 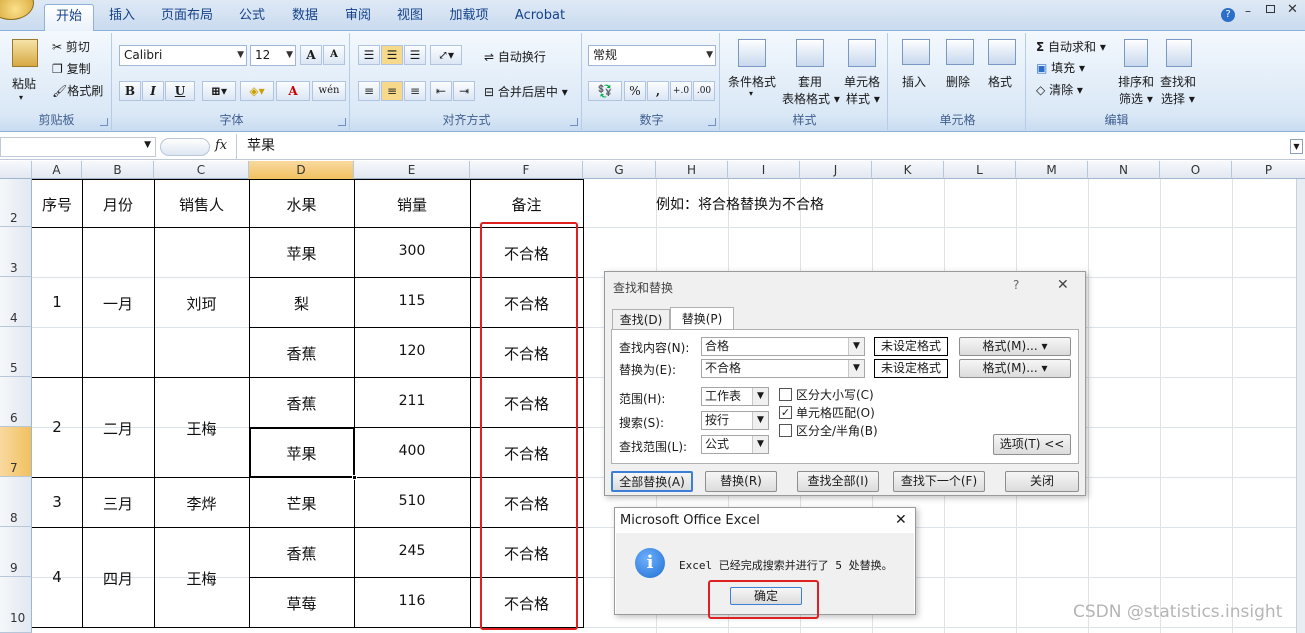 What do you see at coordinates (681, 91) in the screenshot?
I see `increase-decimal-button: +.0` at bounding box center [681, 91].